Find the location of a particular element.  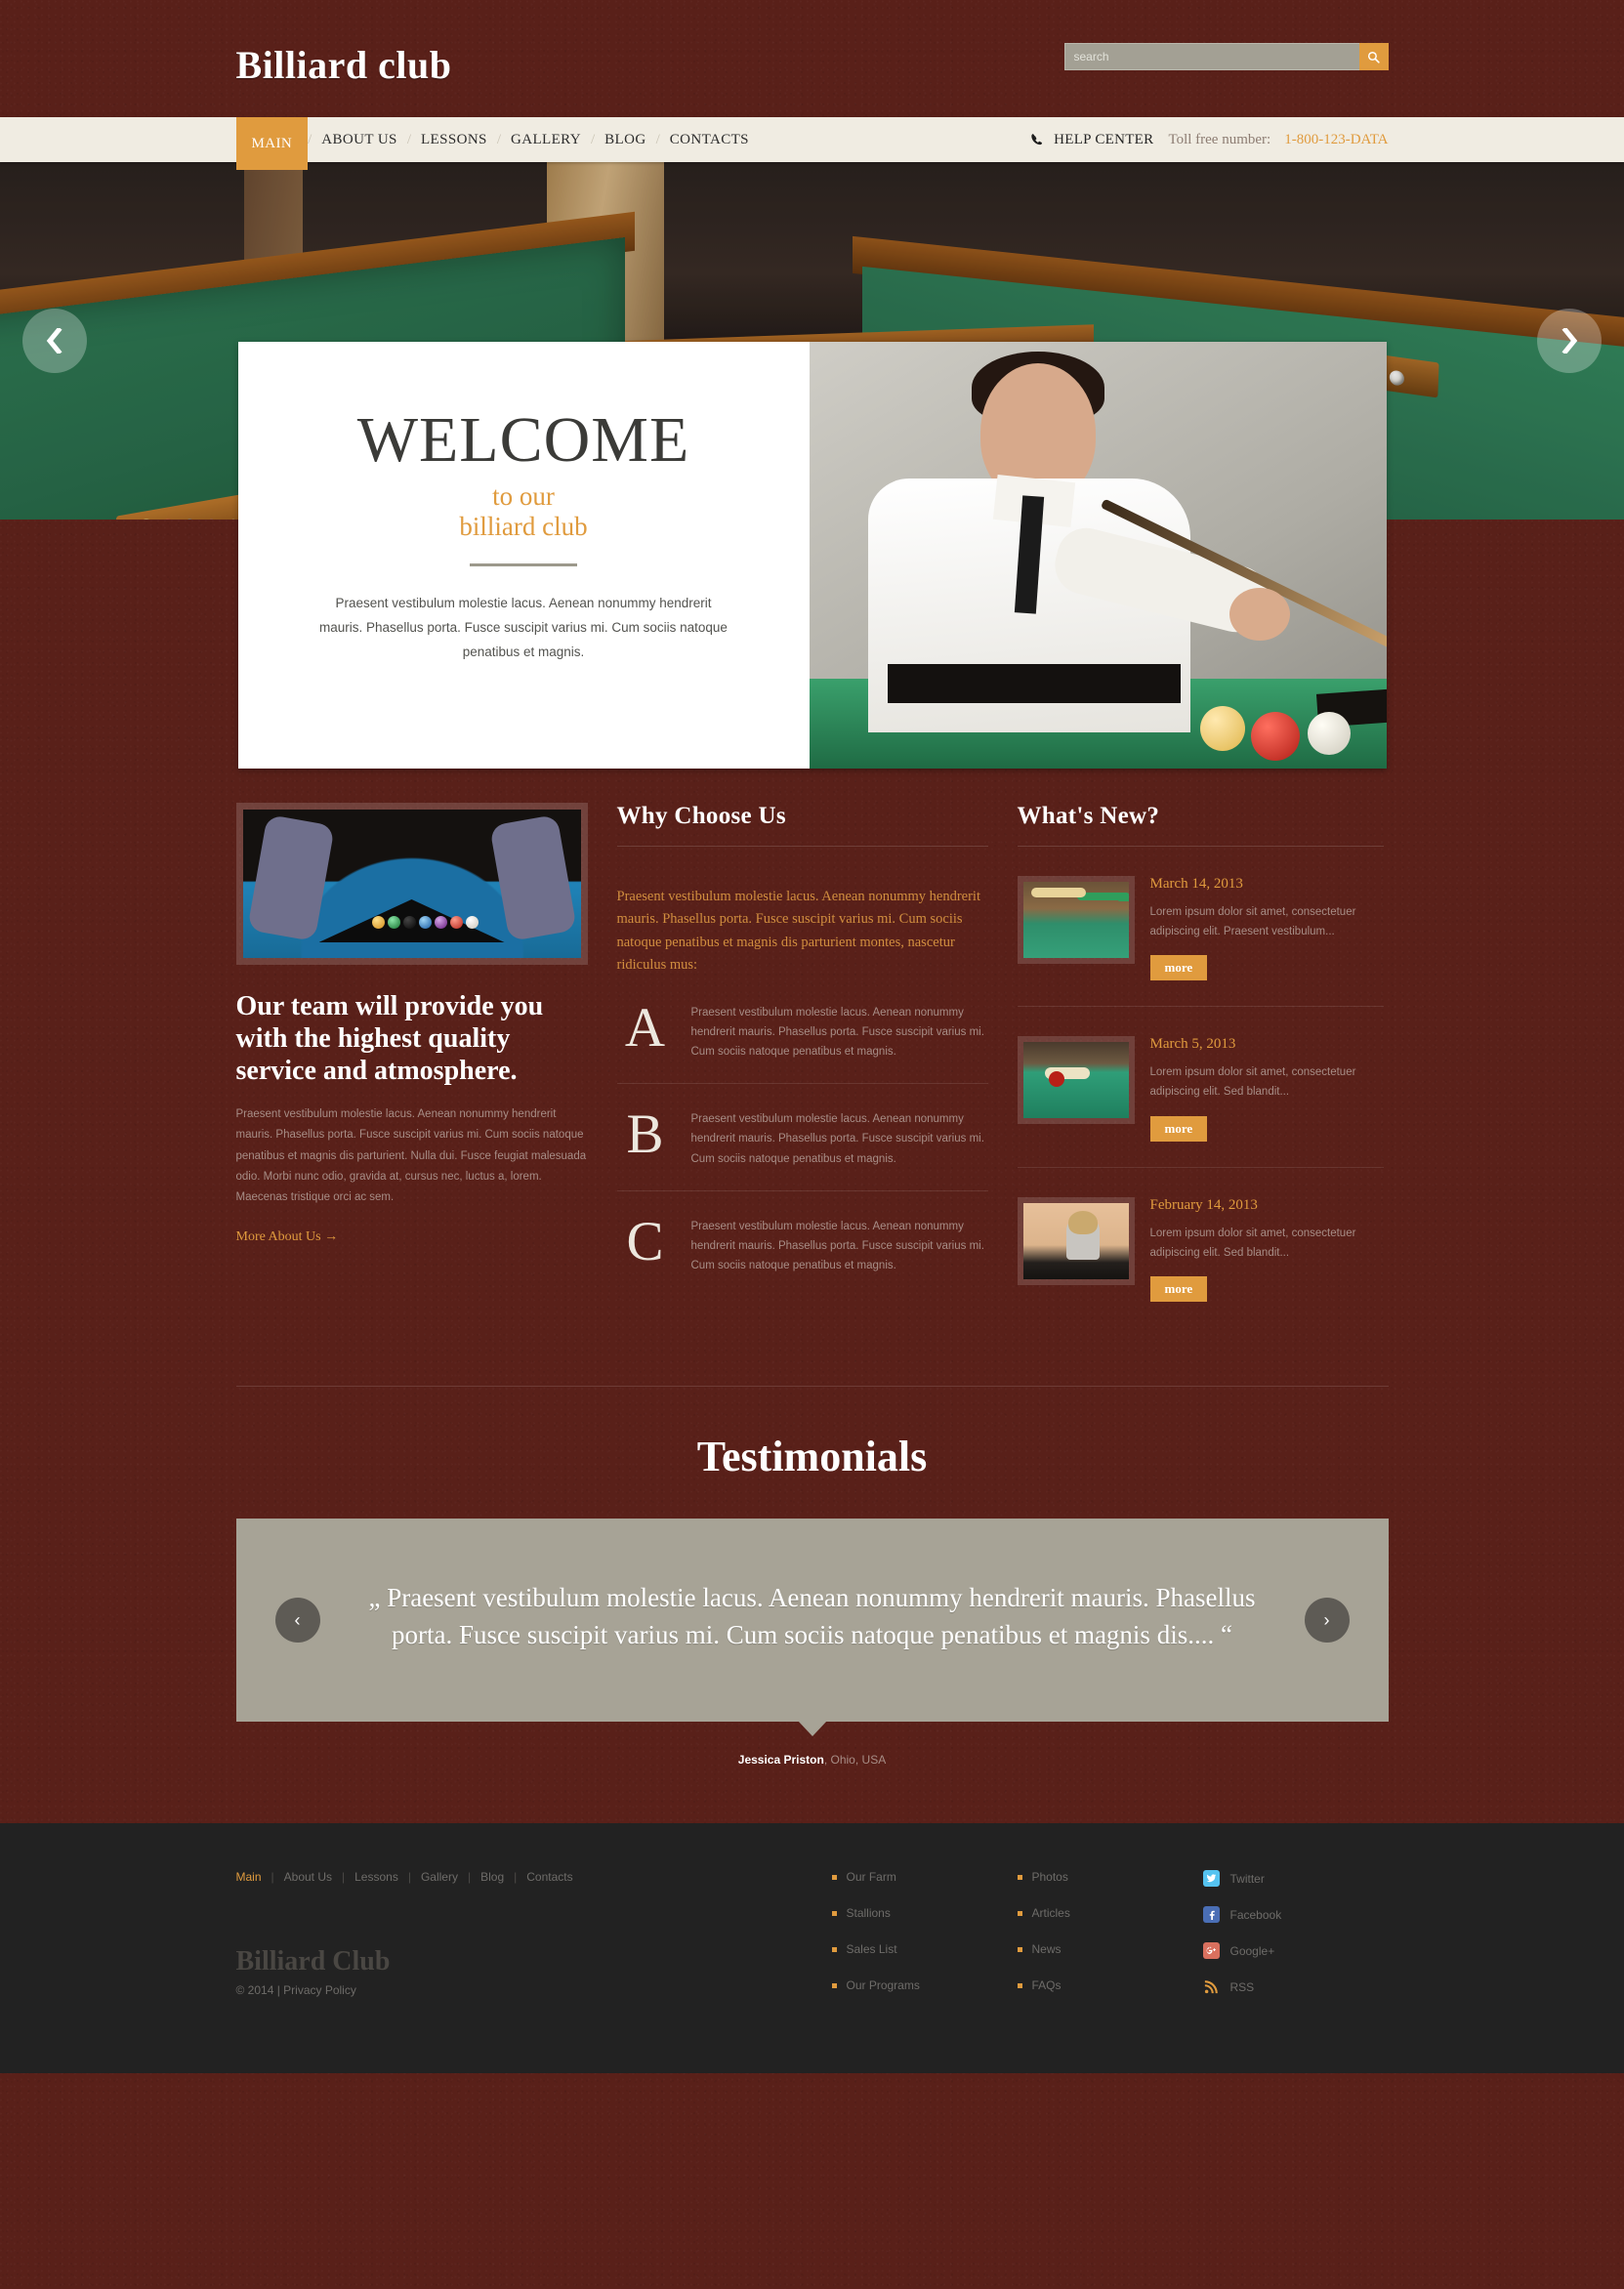

footer-brand: Billiard Club is located at coordinates (313, 1962).